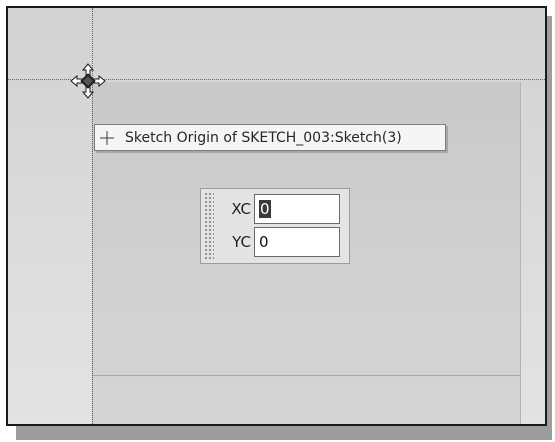 Image resolution: width=555 pixels, height=442 pixels. What do you see at coordinates (297, 209) in the screenshot?
I see `xc-input: 0` at bounding box center [297, 209].